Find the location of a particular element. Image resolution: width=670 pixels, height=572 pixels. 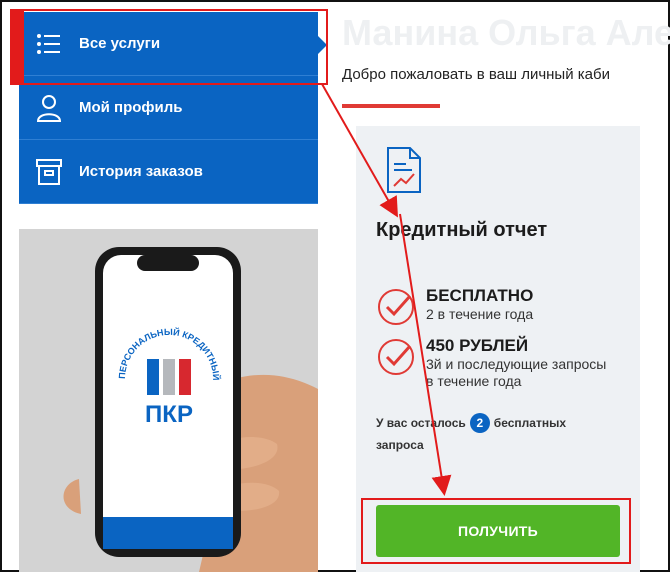

offer-free: БЕСПЛАТНО 2 в течение года is located at coordinates (454, 307).